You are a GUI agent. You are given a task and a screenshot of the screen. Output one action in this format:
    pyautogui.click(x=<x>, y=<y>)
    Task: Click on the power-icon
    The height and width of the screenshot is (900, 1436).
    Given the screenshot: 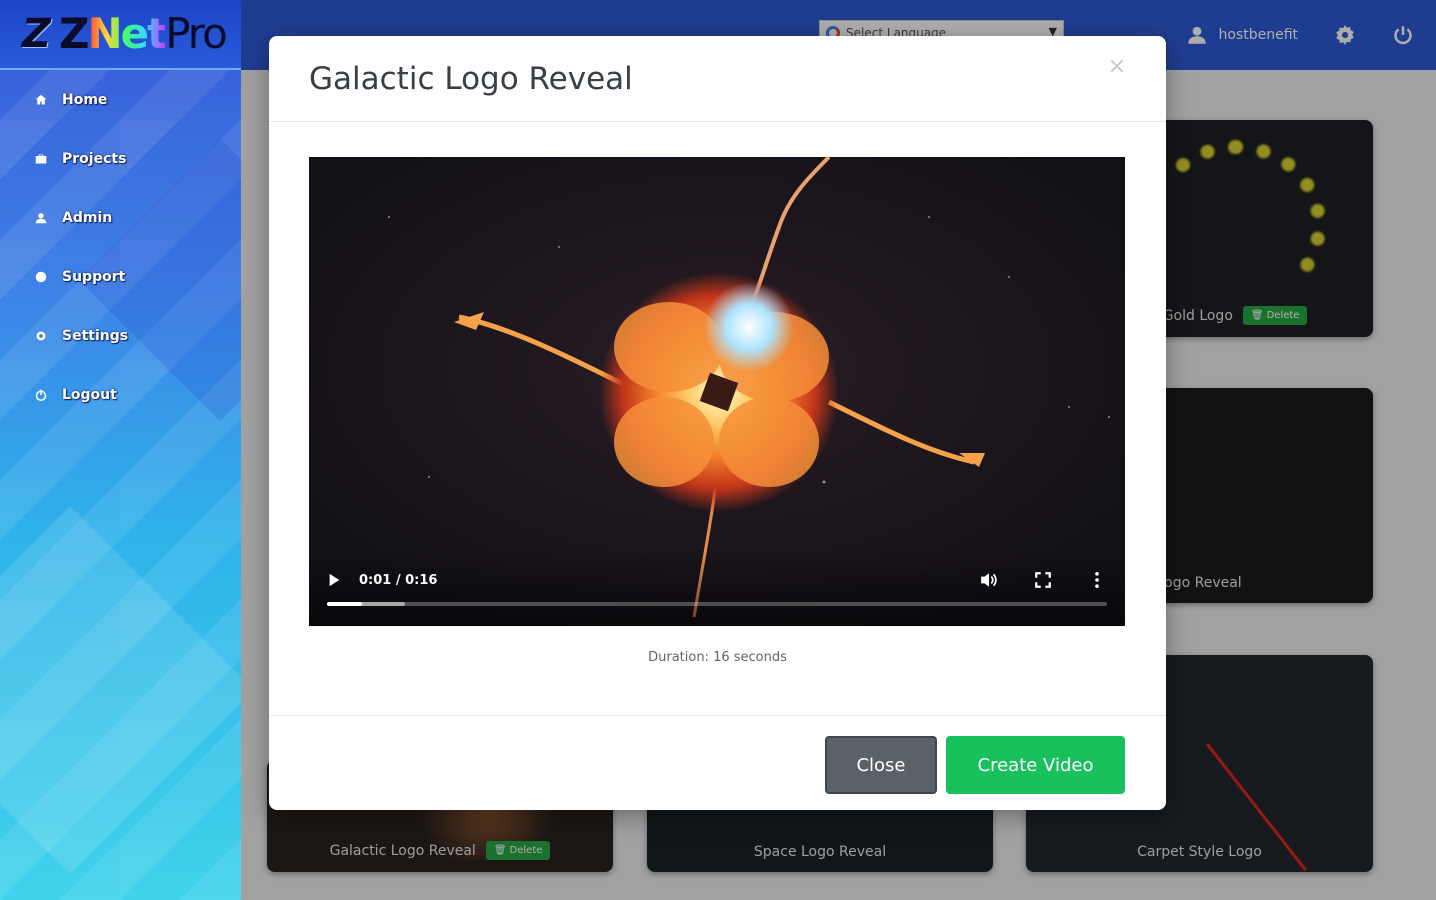 What is the action you would take?
    pyautogui.click(x=41, y=395)
    